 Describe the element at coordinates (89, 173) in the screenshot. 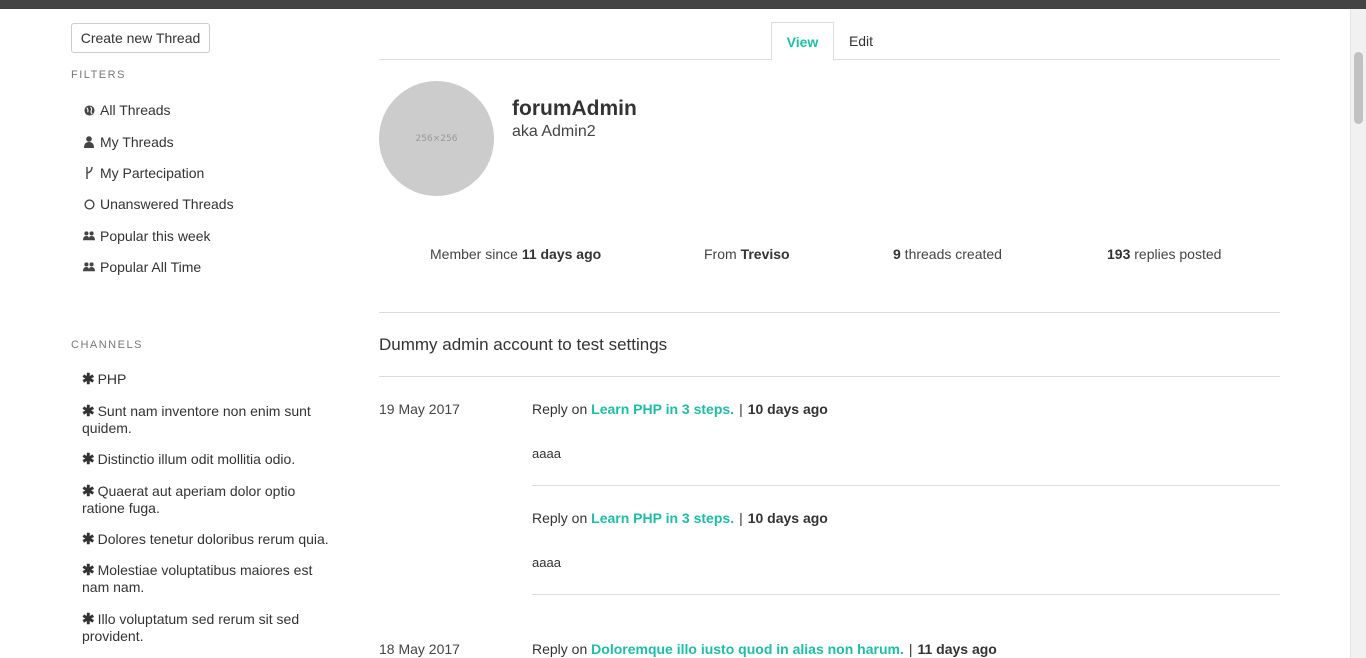

I see `branch-icon` at that location.